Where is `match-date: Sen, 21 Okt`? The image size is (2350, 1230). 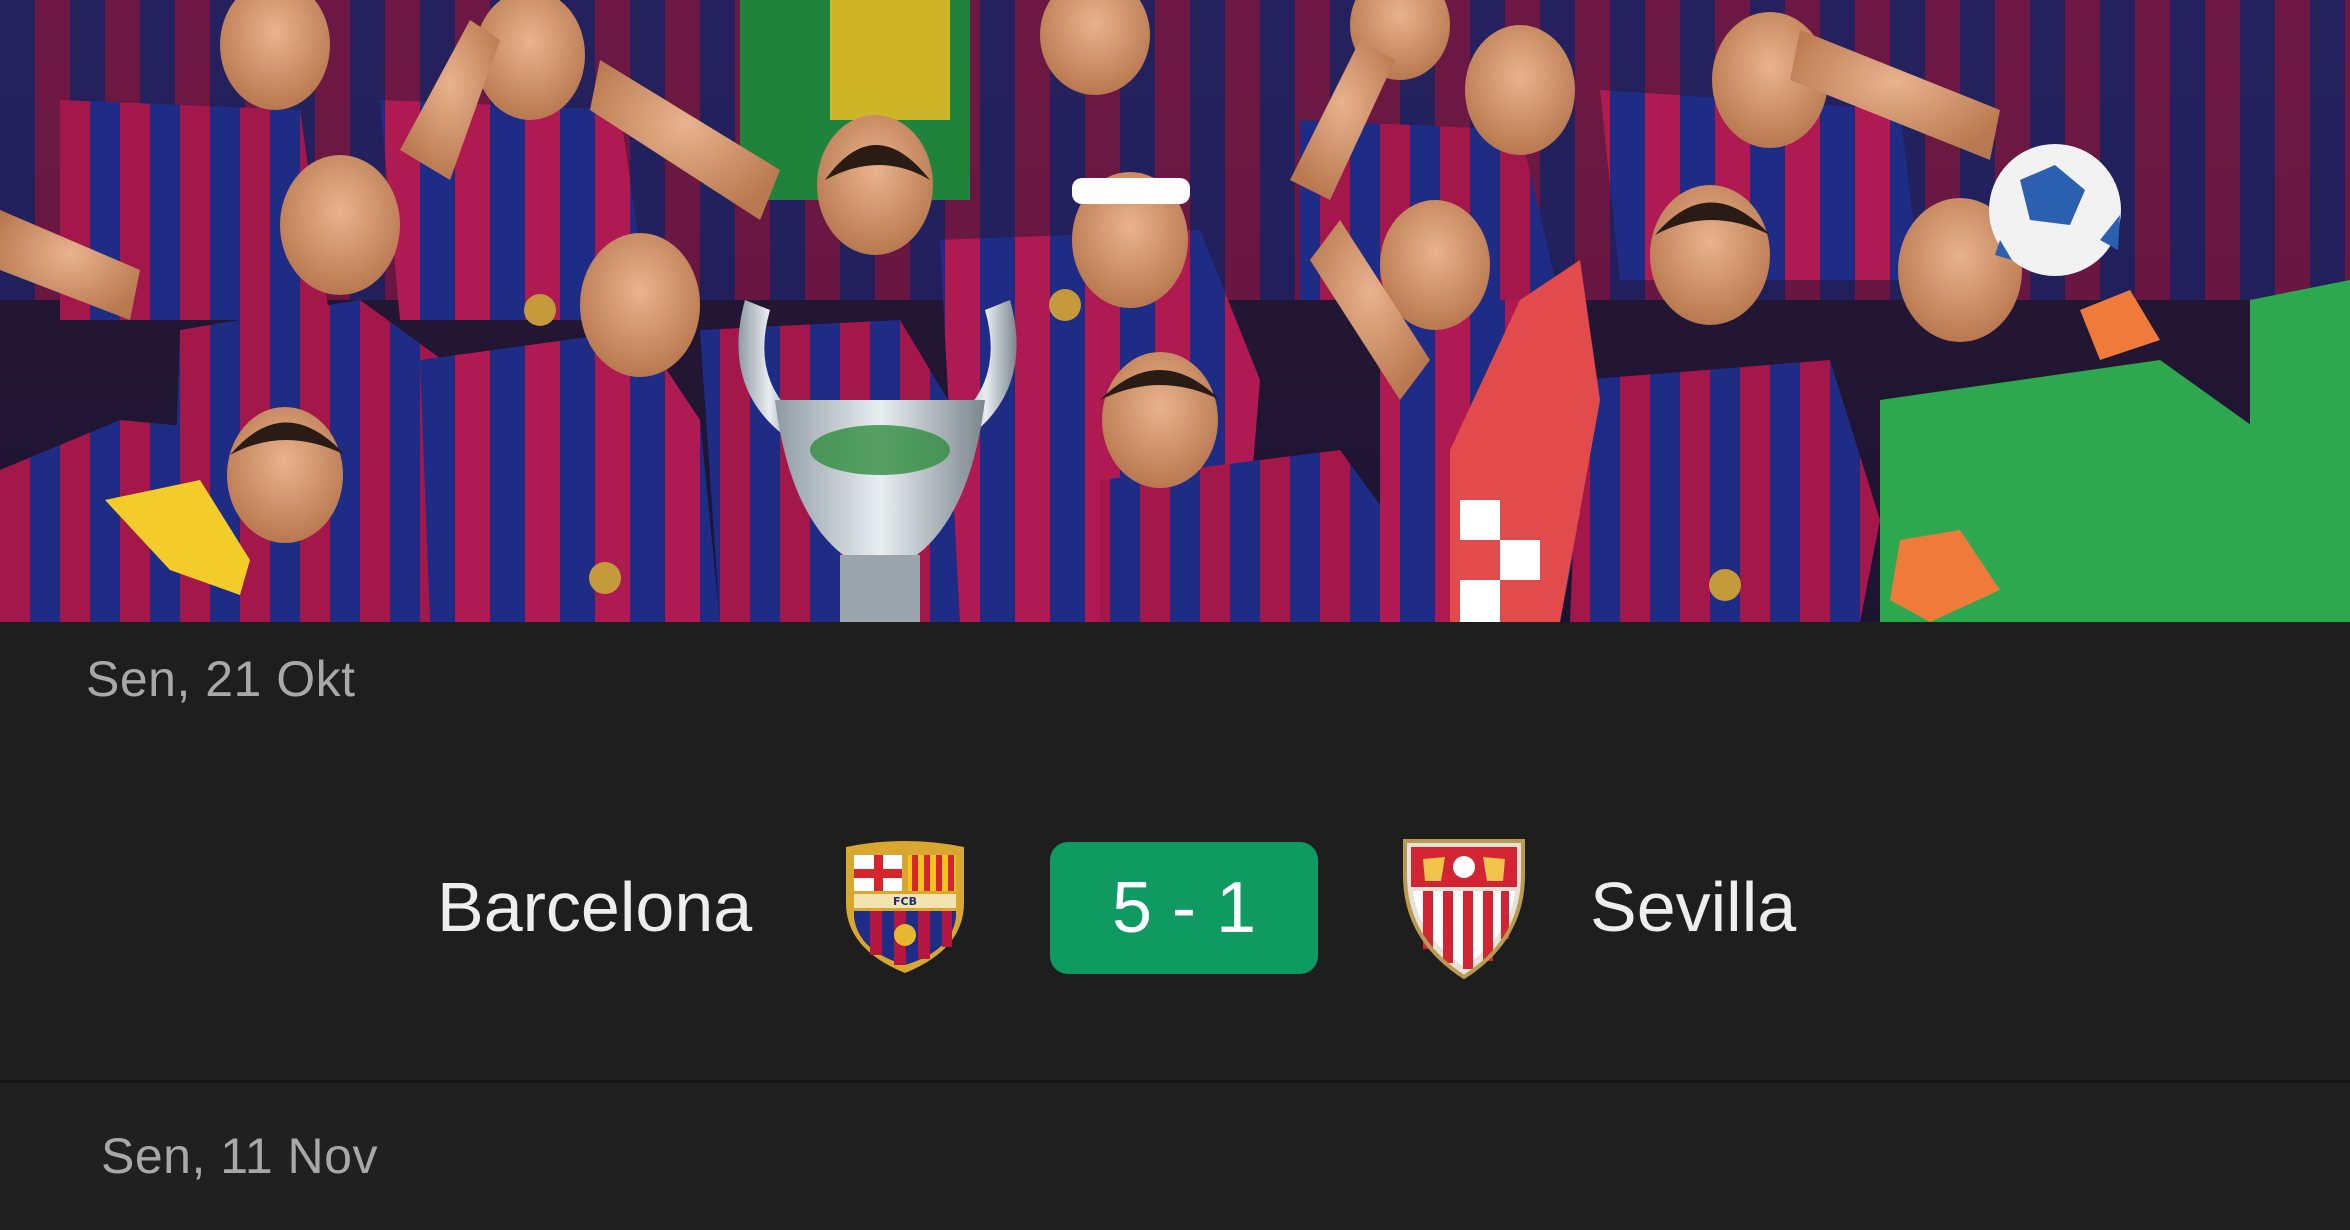 match-date: Sen, 21 Okt is located at coordinates (221, 679).